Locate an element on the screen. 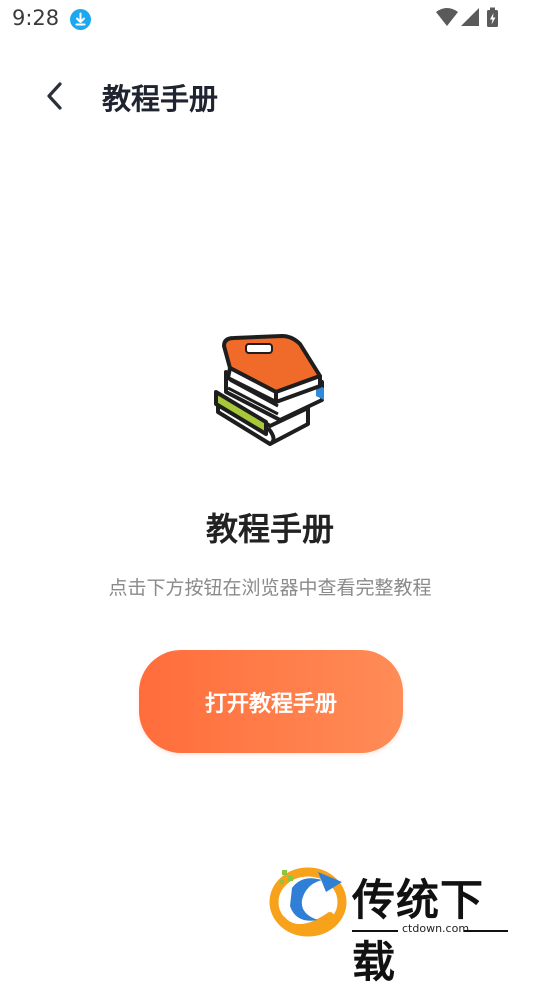 The height and width of the screenshot is (990, 540). watermark-divider-left is located at coordinates (375, 931).